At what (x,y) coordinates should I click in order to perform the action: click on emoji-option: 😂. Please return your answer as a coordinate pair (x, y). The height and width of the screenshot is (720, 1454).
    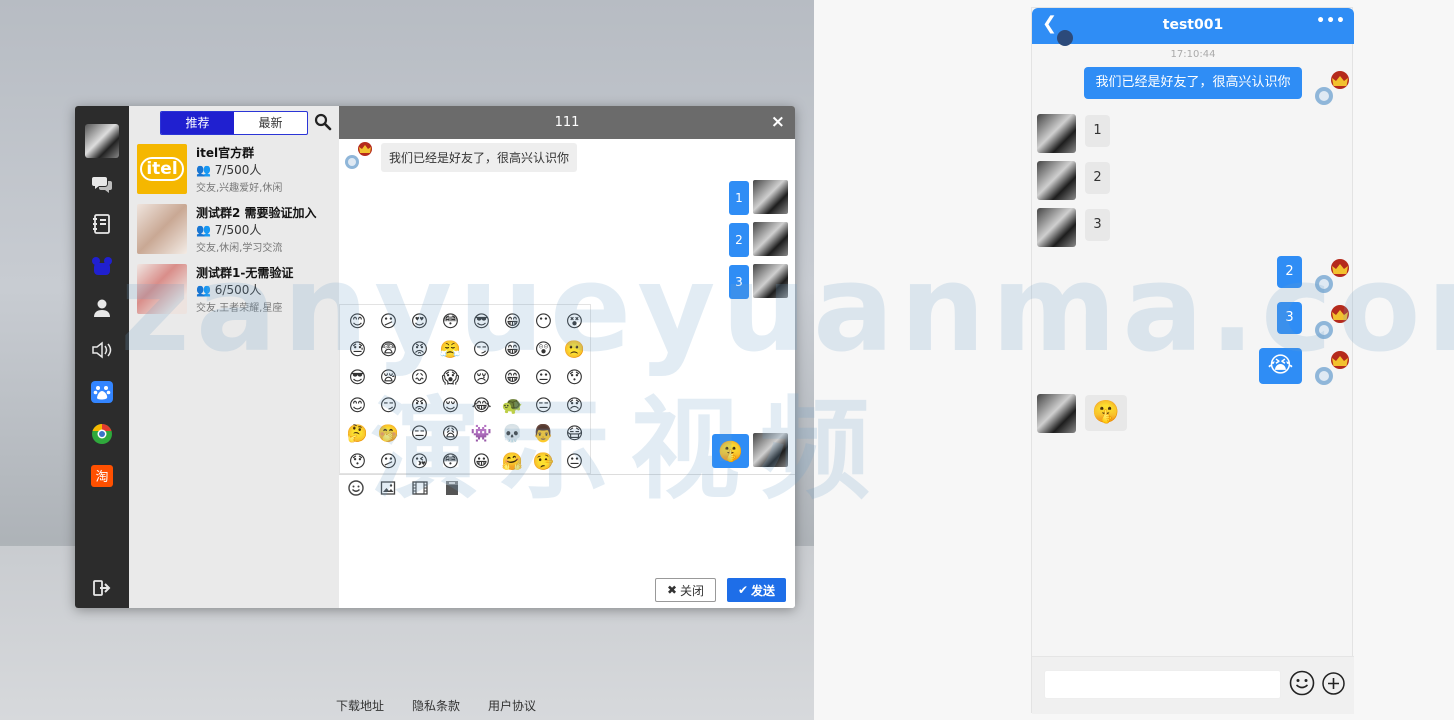
    Looking at the image, I should click on (481, 406).